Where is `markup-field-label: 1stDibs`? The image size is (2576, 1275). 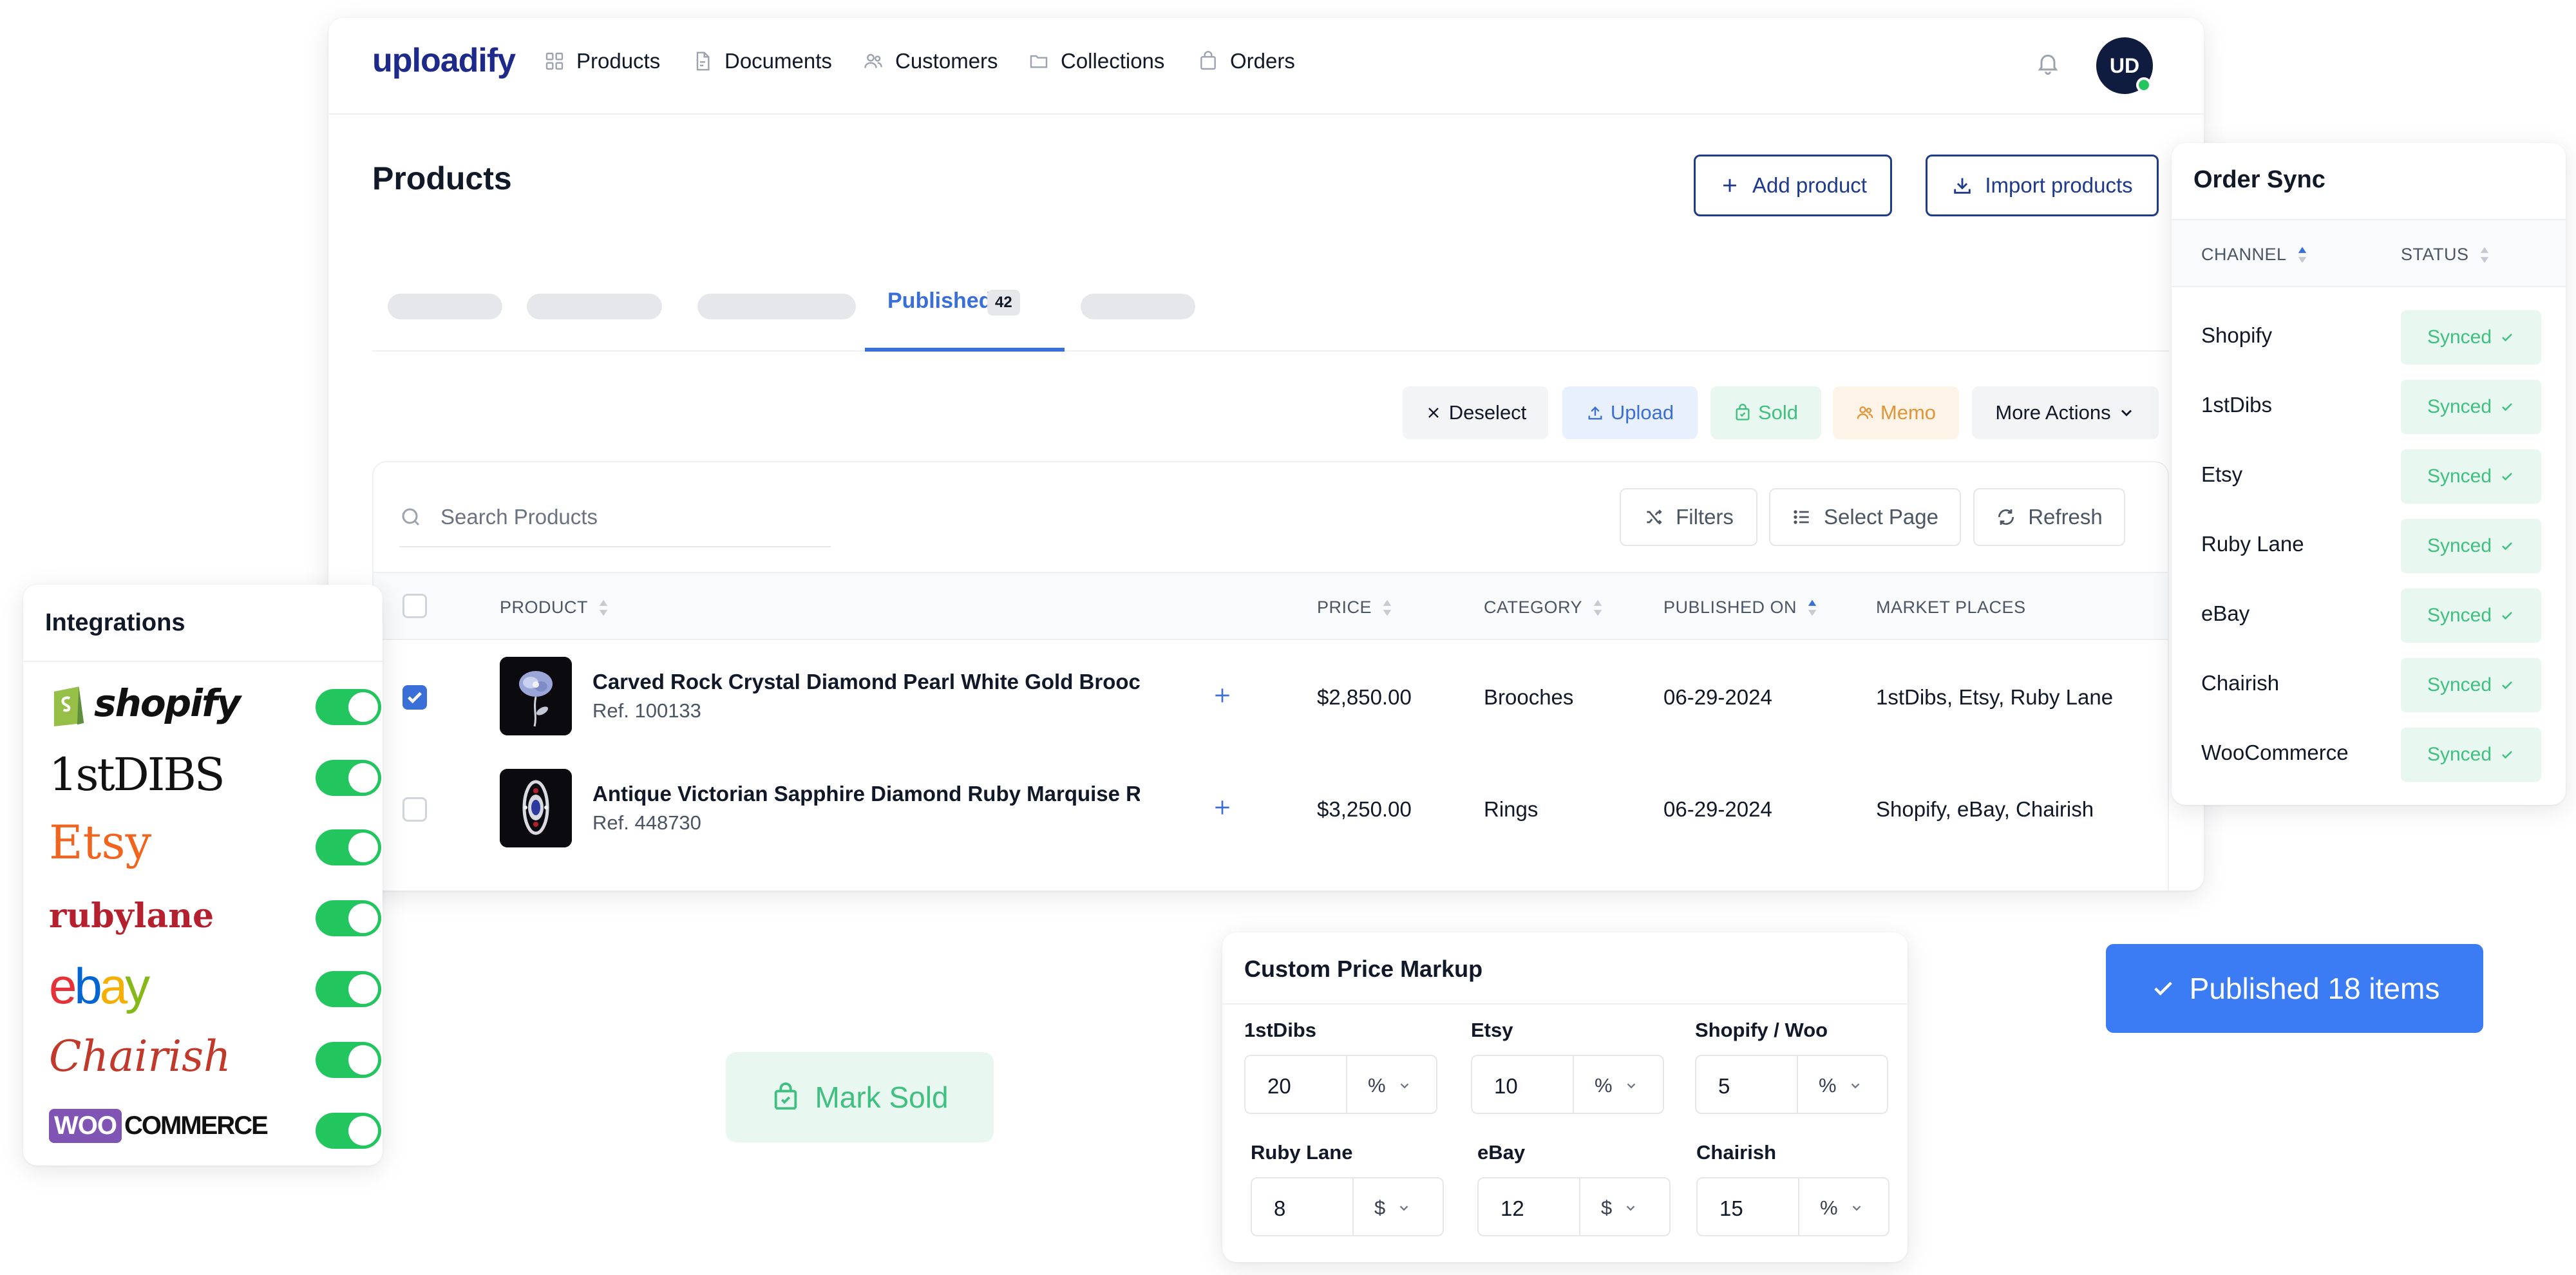
markup-field-label: 1stDibs is located at coordinates (1280, 1030).